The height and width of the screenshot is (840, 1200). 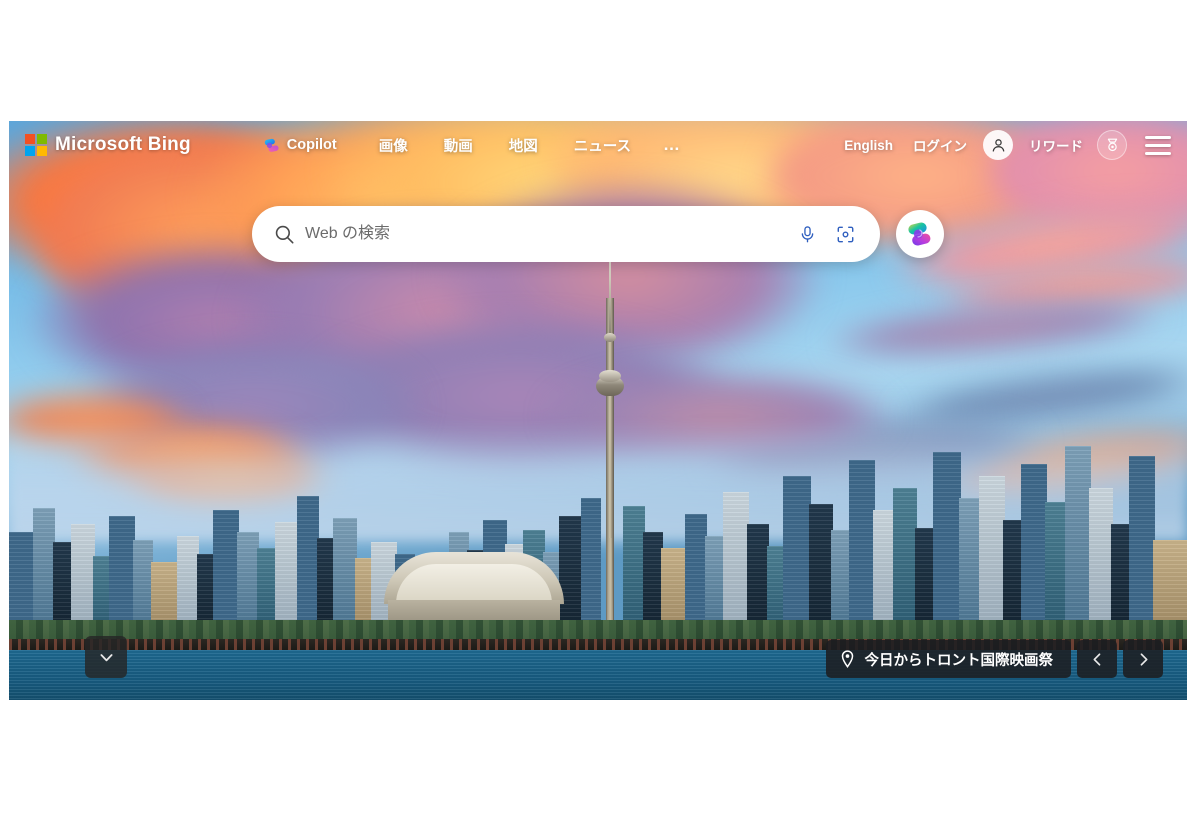 I want to click on chevron-left-icon, so click(x=1096, y=659).